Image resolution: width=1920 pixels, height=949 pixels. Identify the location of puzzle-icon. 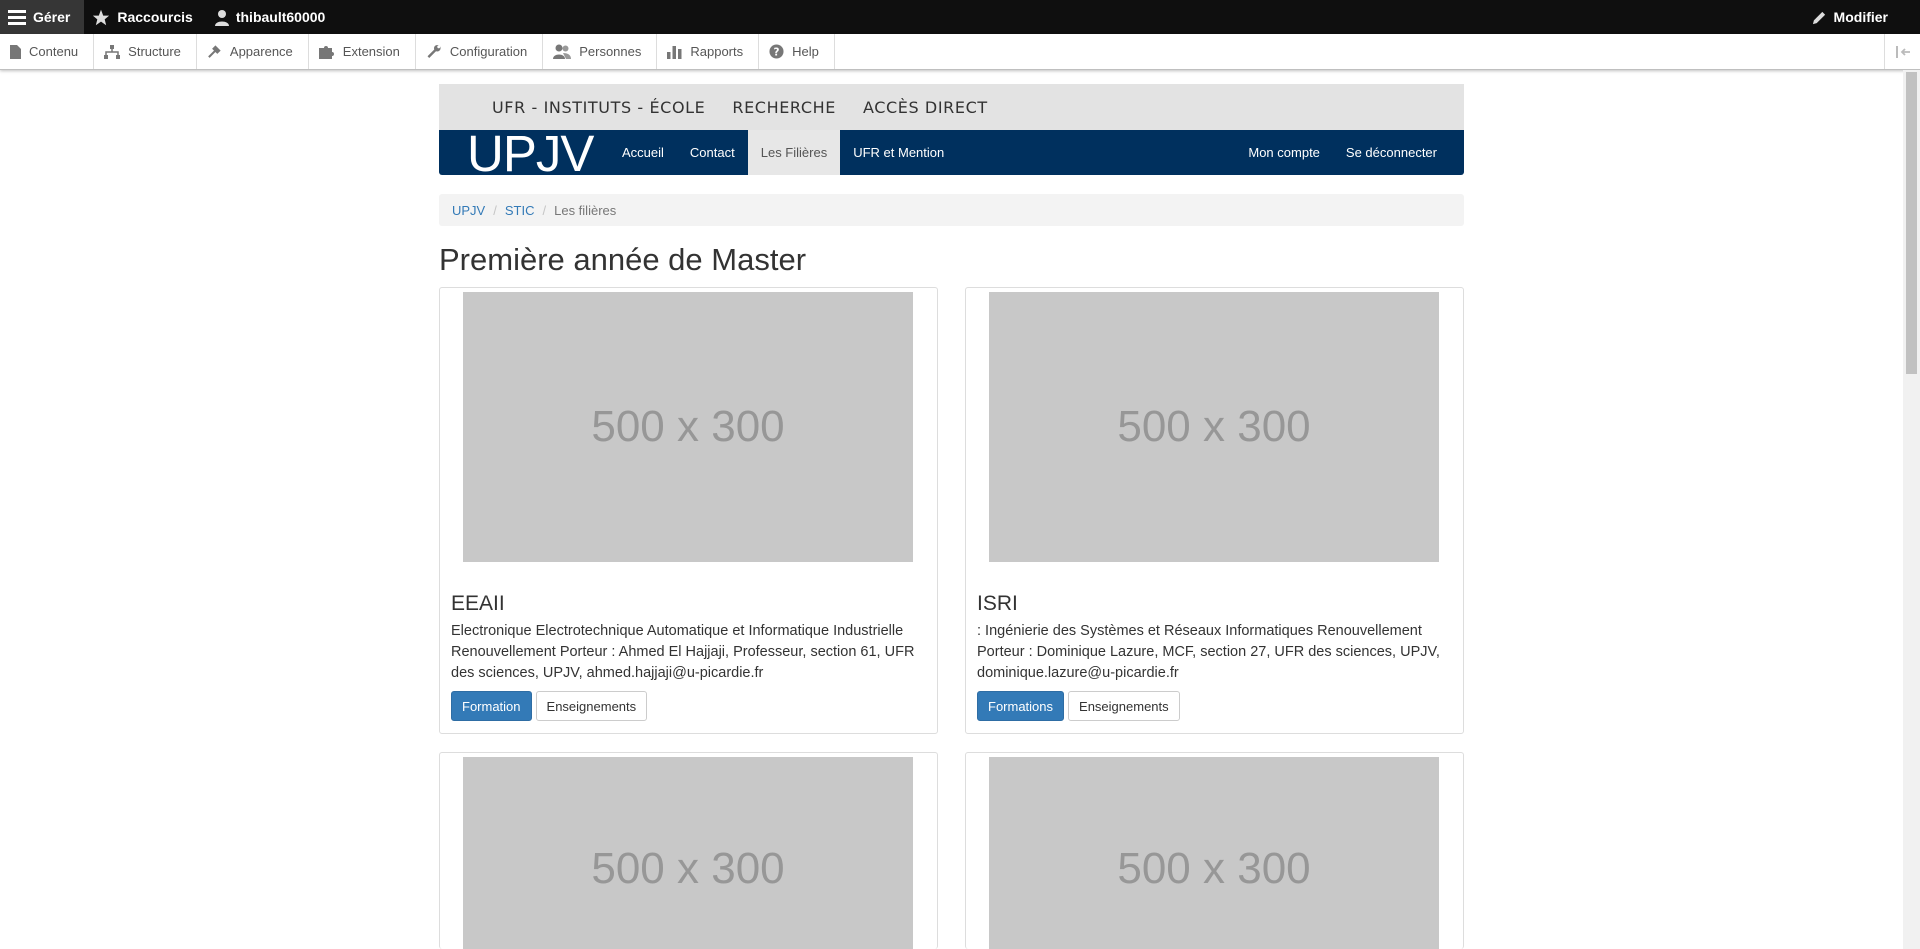
(326, 52).